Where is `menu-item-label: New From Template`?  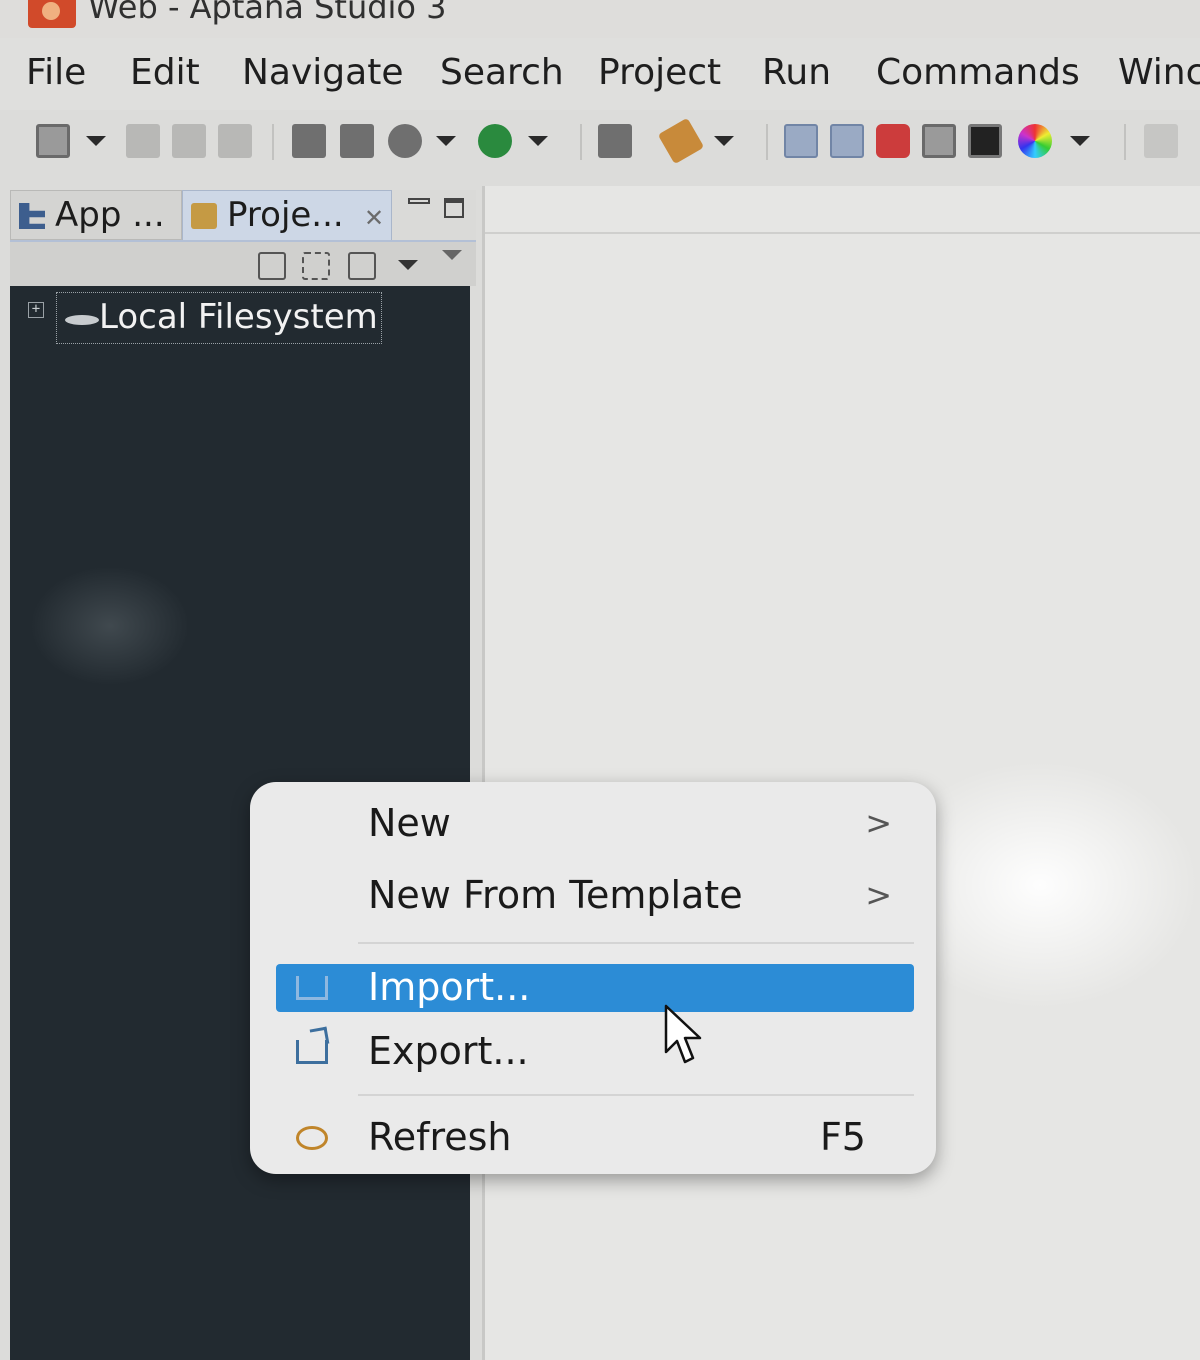 menu-item-label: New From Template is located at coordinates (555, 895).